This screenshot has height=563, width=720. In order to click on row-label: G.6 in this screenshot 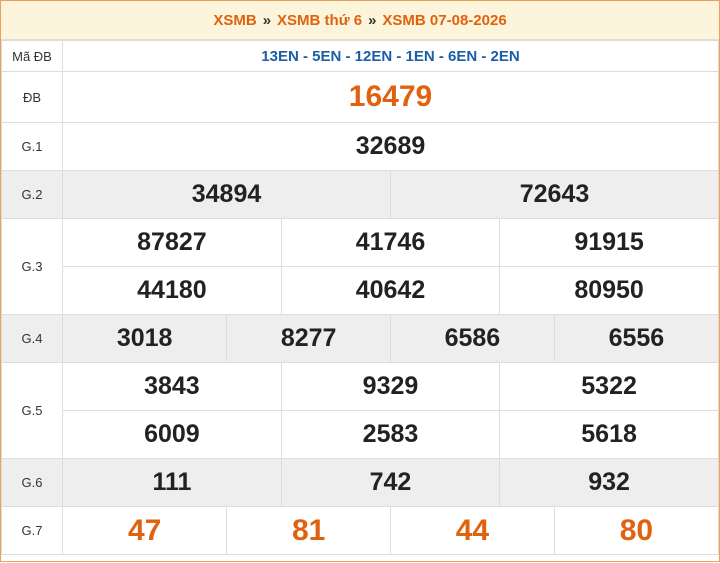, I will do `click(32, 482)`.